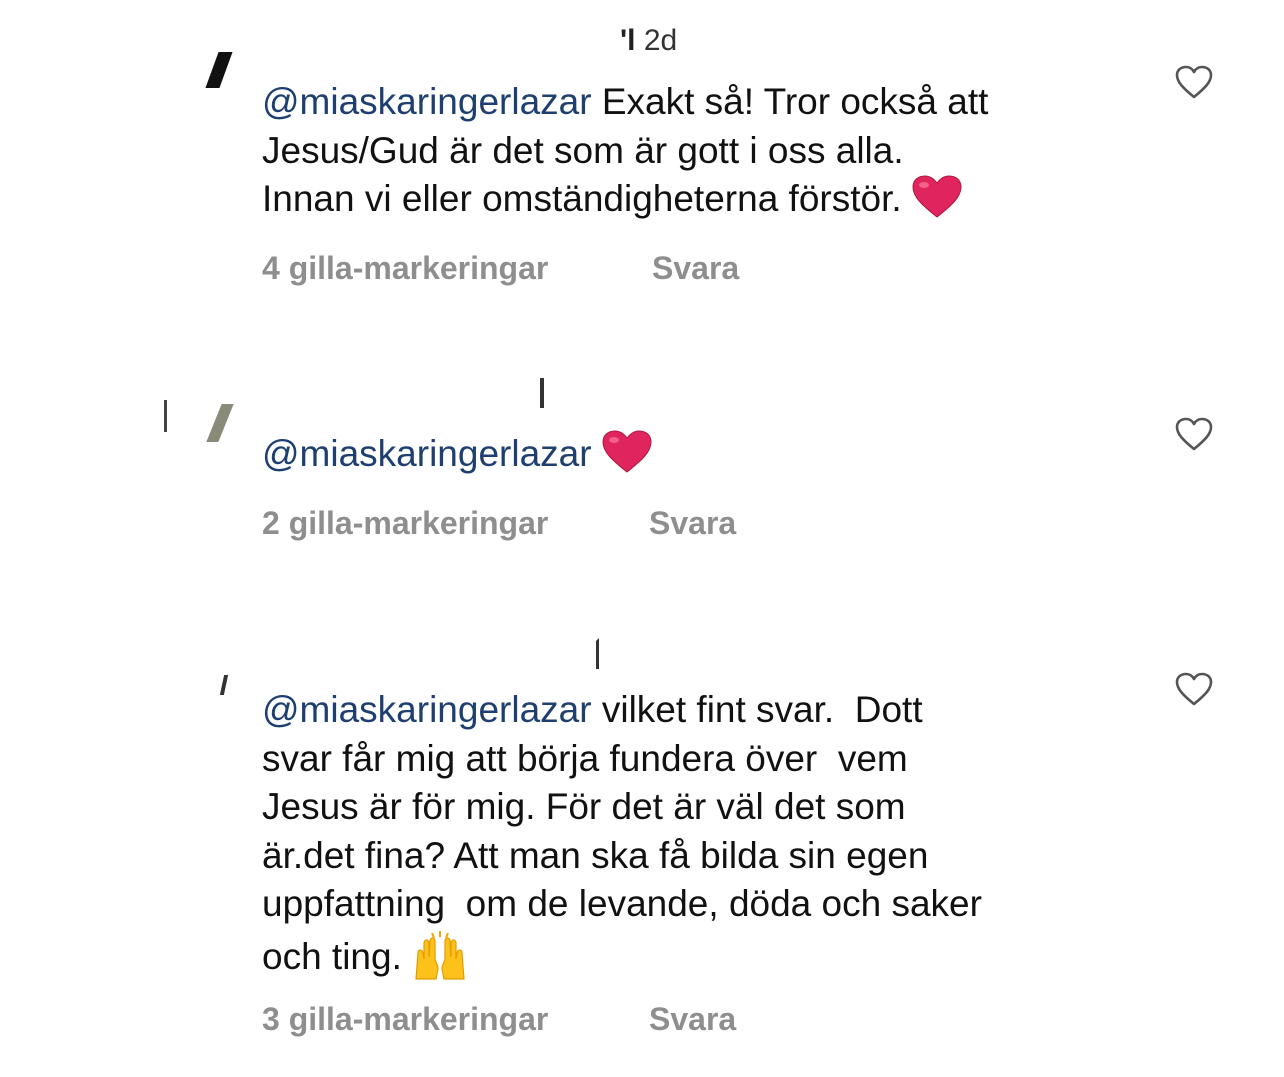 The image size is (1284, 1077). Describe the element at coordinates (649, 40) in the screenshot. I see `comment-timestamp: 'l 2d` at that location.